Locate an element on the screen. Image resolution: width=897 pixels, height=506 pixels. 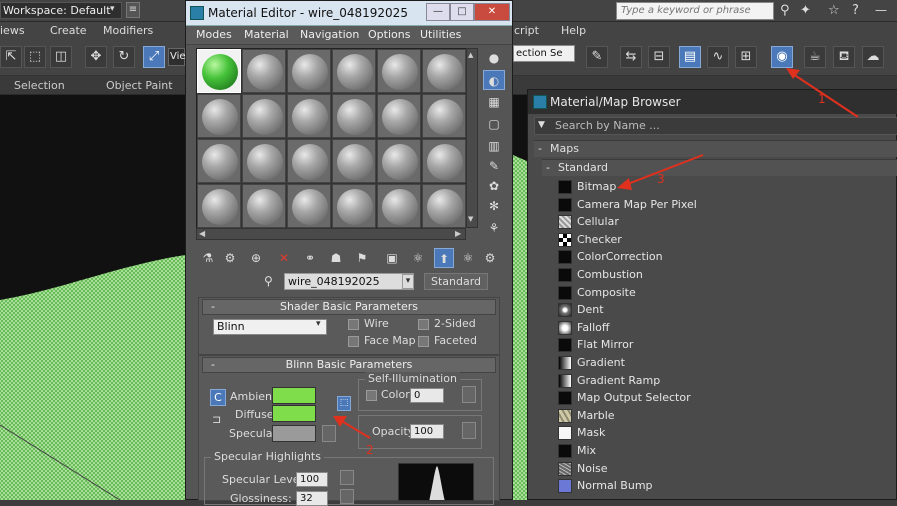
annotation-label-3: 3 is located at coordinates (661, 179).